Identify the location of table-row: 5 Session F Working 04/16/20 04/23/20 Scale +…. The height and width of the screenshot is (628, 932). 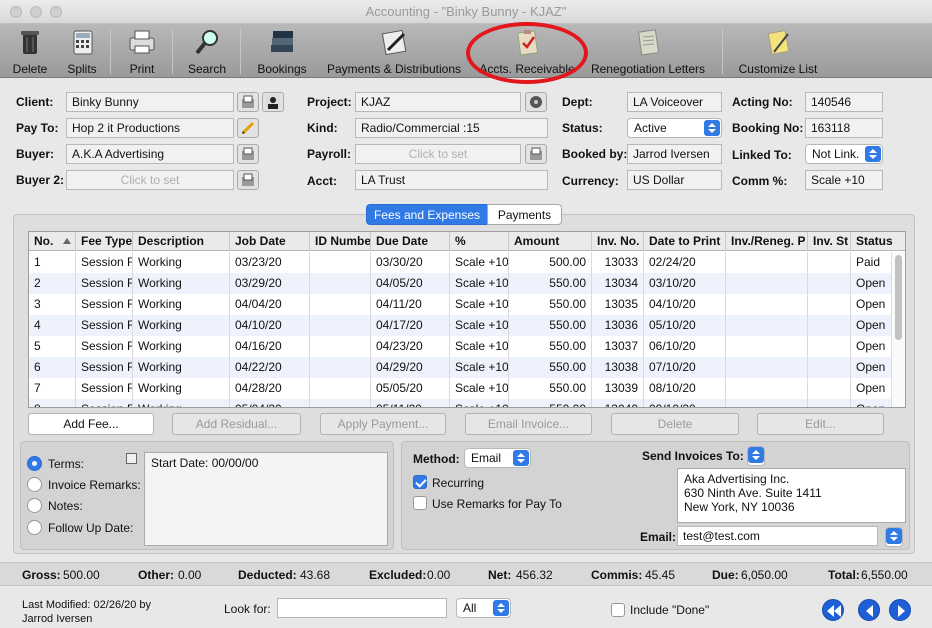
(460, 346).